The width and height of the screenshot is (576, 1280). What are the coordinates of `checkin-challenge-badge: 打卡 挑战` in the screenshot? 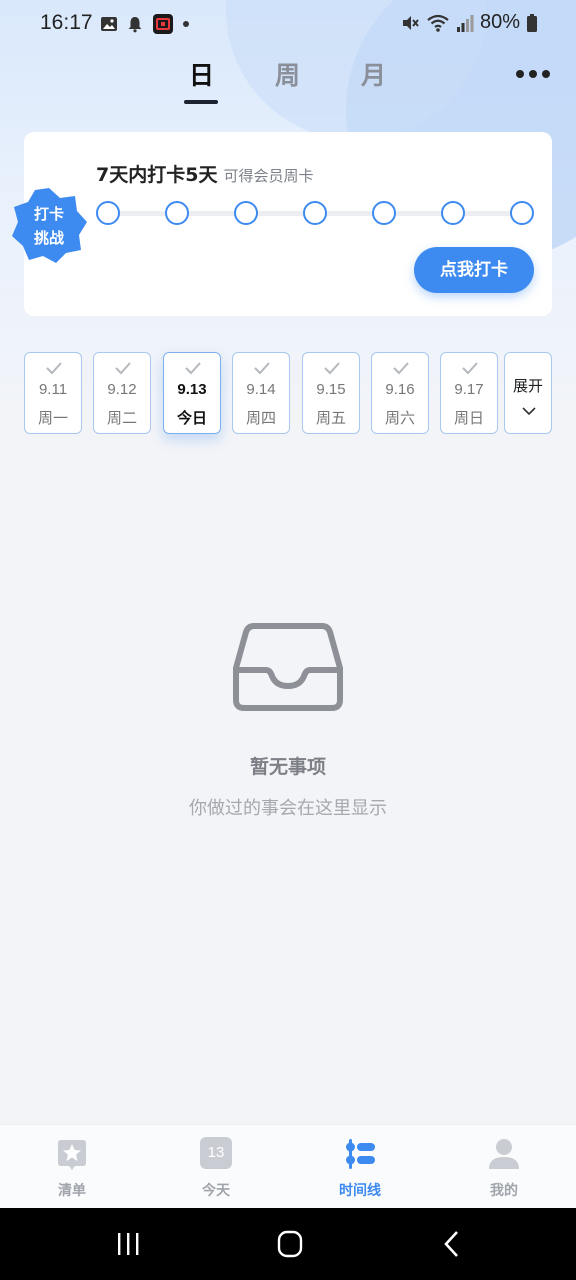 It's located at (49, 225).